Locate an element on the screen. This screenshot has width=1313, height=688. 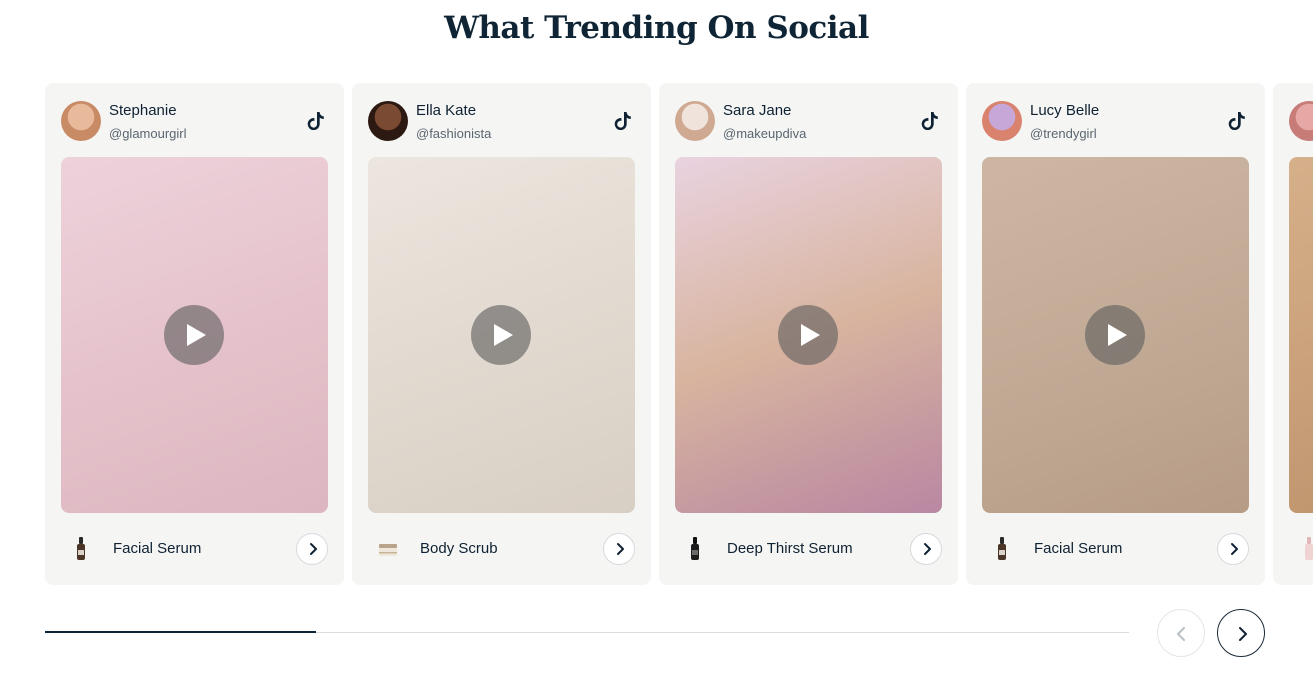
product-link: Deep Thirst Serum is located at coordinates (808, 549).